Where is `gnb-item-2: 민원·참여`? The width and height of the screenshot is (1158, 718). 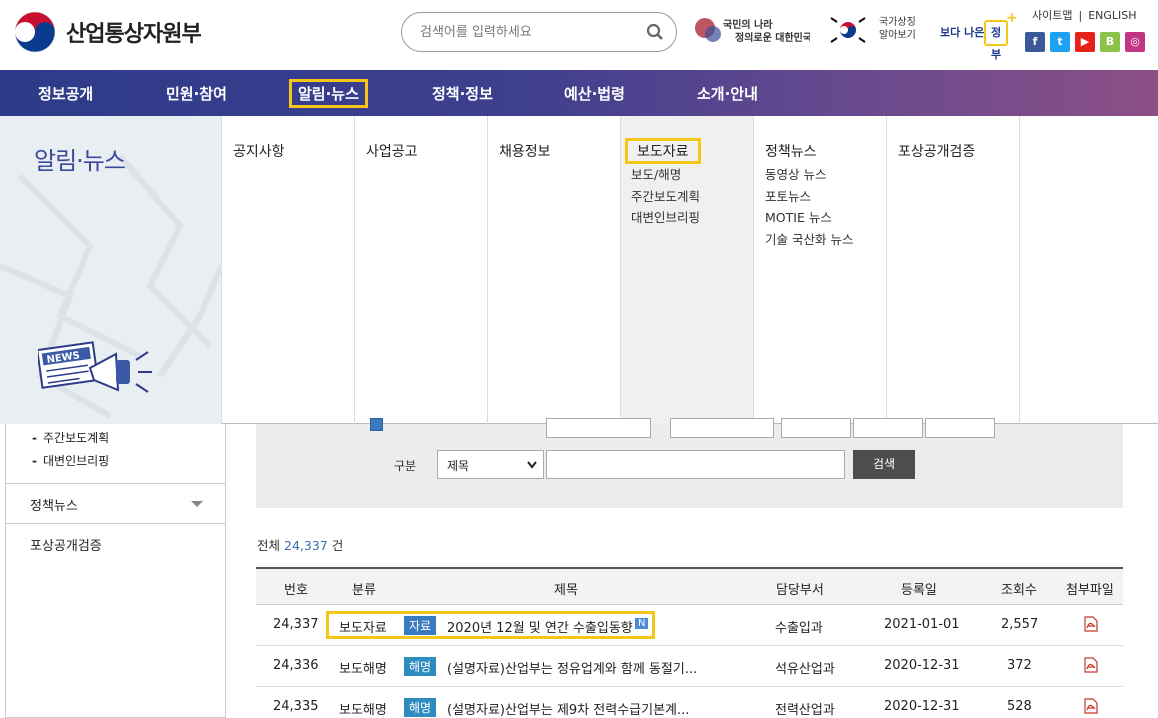
gnb-item-2: 민원·참여 is located at coordinates (196, 93).